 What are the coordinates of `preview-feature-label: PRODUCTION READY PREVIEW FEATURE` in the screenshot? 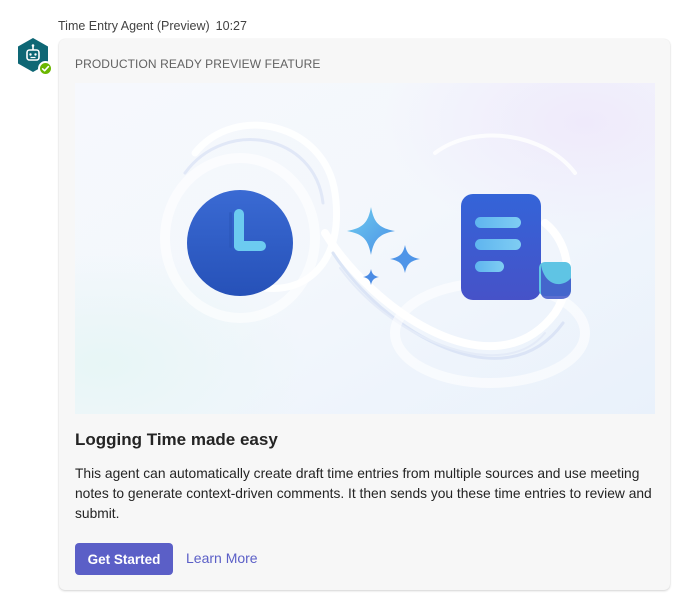 It's located at (198, 64).